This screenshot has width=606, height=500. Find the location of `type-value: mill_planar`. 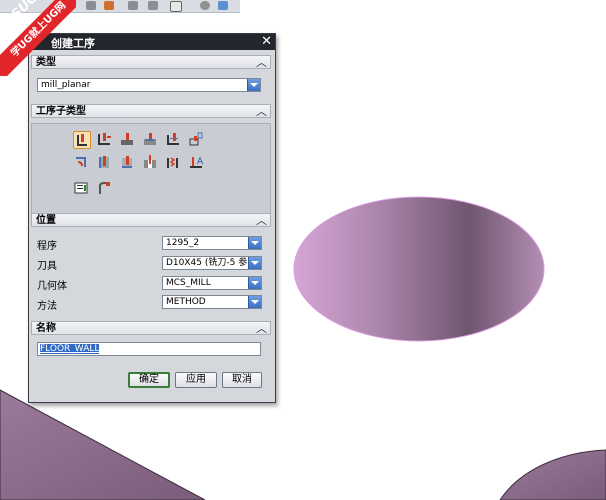

type-value: mill_planar is located at coordinates (66, 85).